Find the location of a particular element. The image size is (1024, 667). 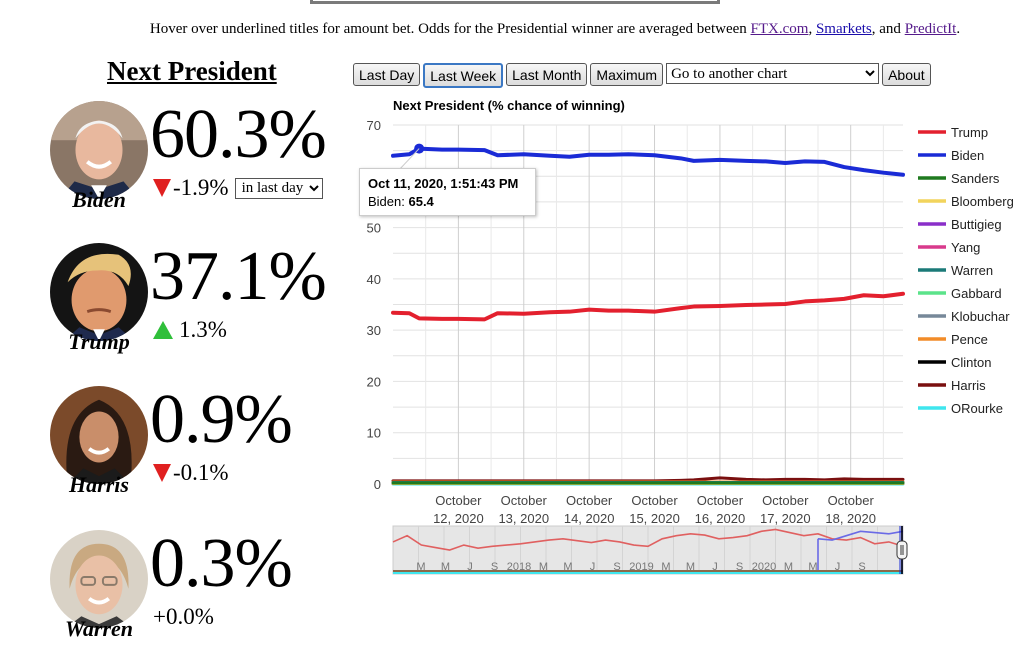

legend-item-harris: Harris is located at coordinates (952, 385).